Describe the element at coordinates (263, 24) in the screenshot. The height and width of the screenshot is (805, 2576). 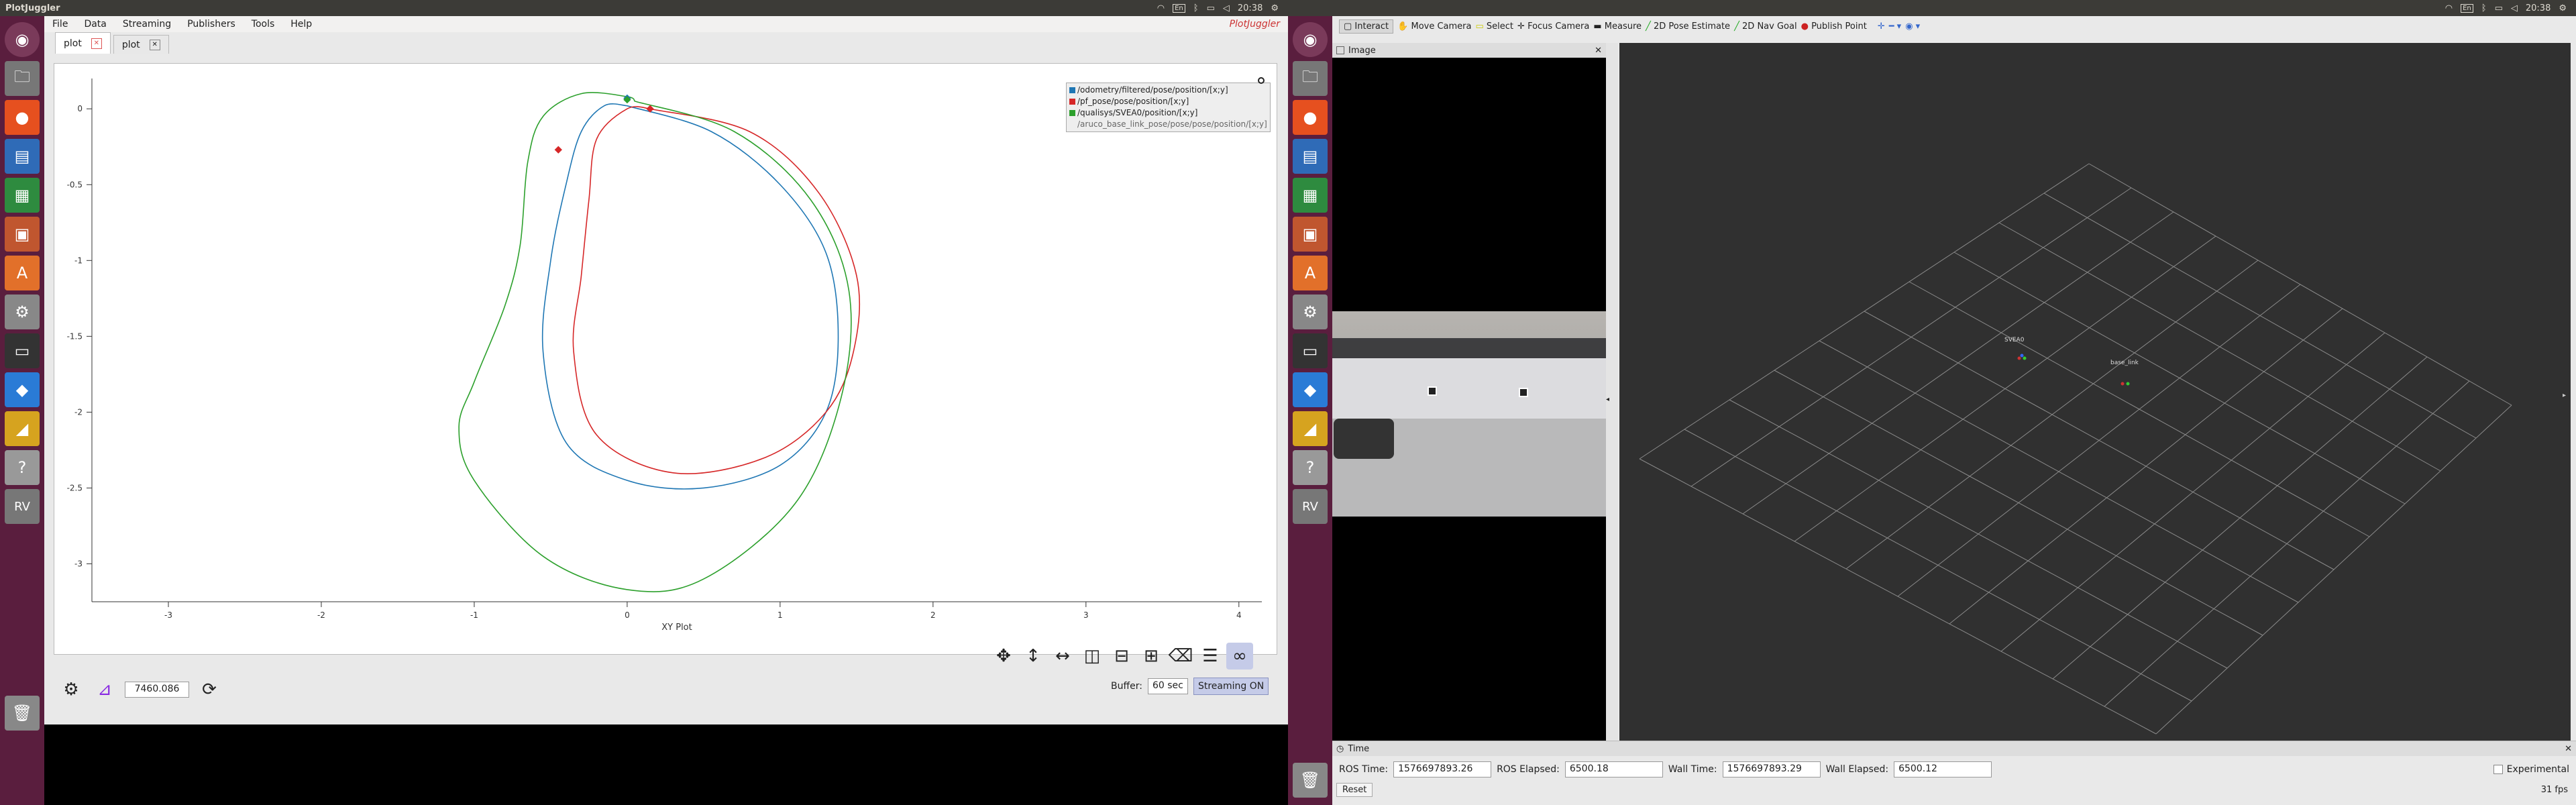
I see `menu-tools: Tools` at that location.